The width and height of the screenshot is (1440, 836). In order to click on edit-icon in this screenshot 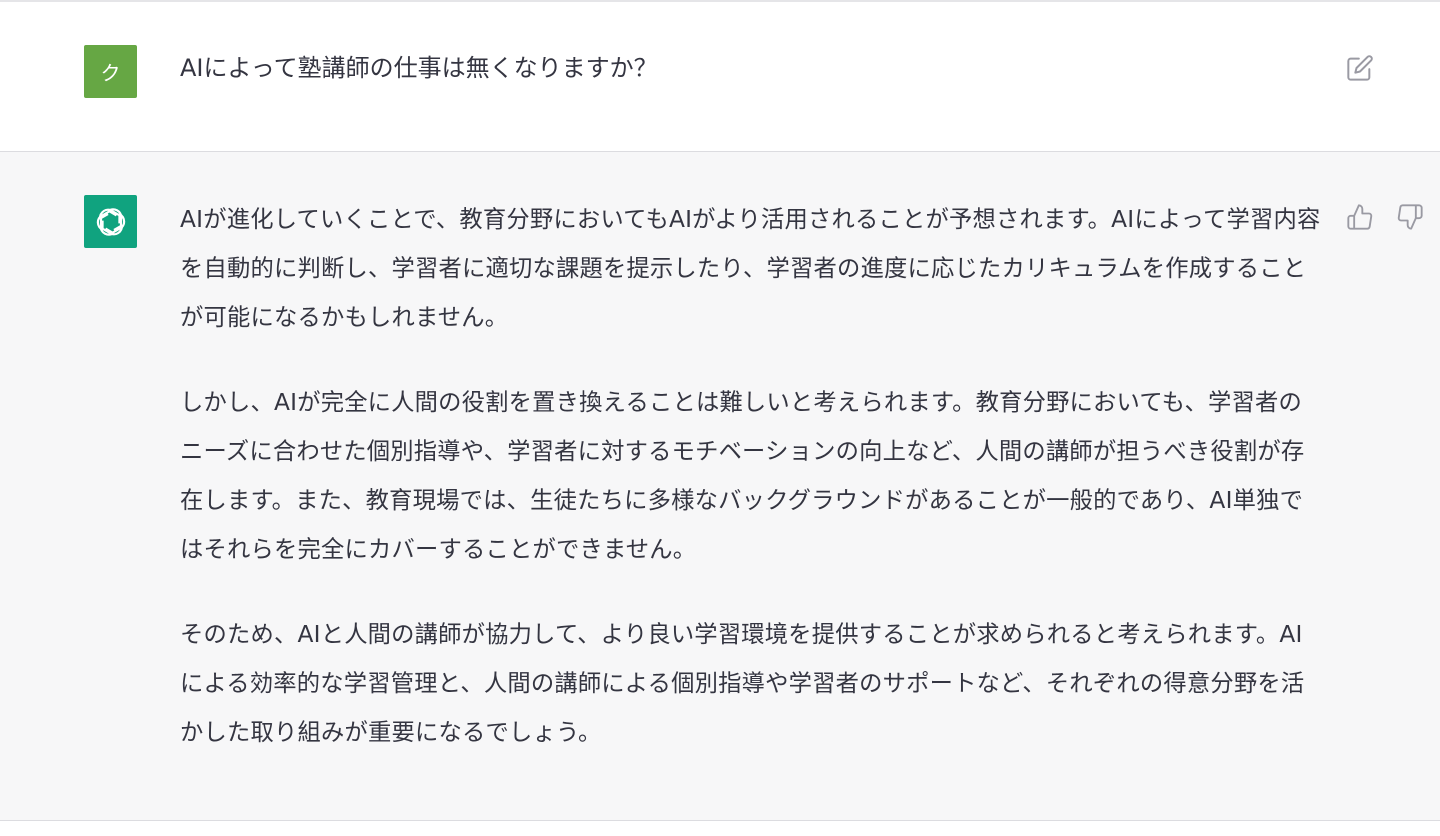, I will do `click(1360, 68)`.